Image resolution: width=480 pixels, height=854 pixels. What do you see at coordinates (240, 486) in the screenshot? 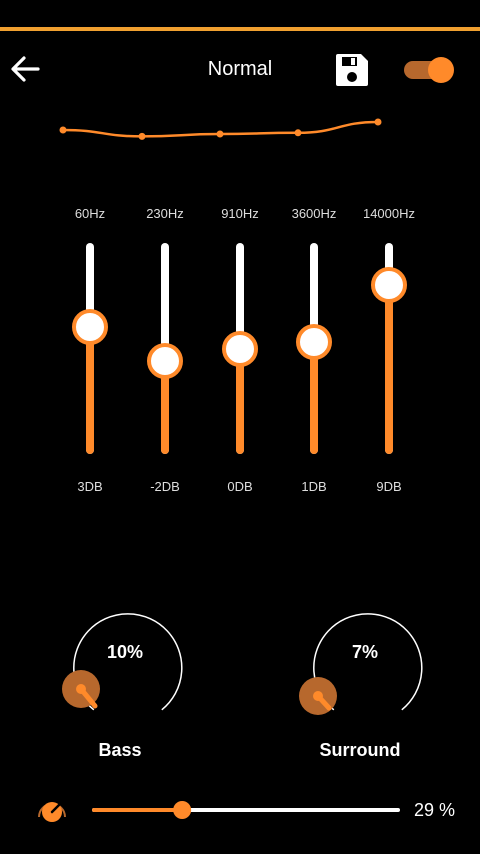
I see `band-gain-label: 0DB` at bounding box center [240, 486].